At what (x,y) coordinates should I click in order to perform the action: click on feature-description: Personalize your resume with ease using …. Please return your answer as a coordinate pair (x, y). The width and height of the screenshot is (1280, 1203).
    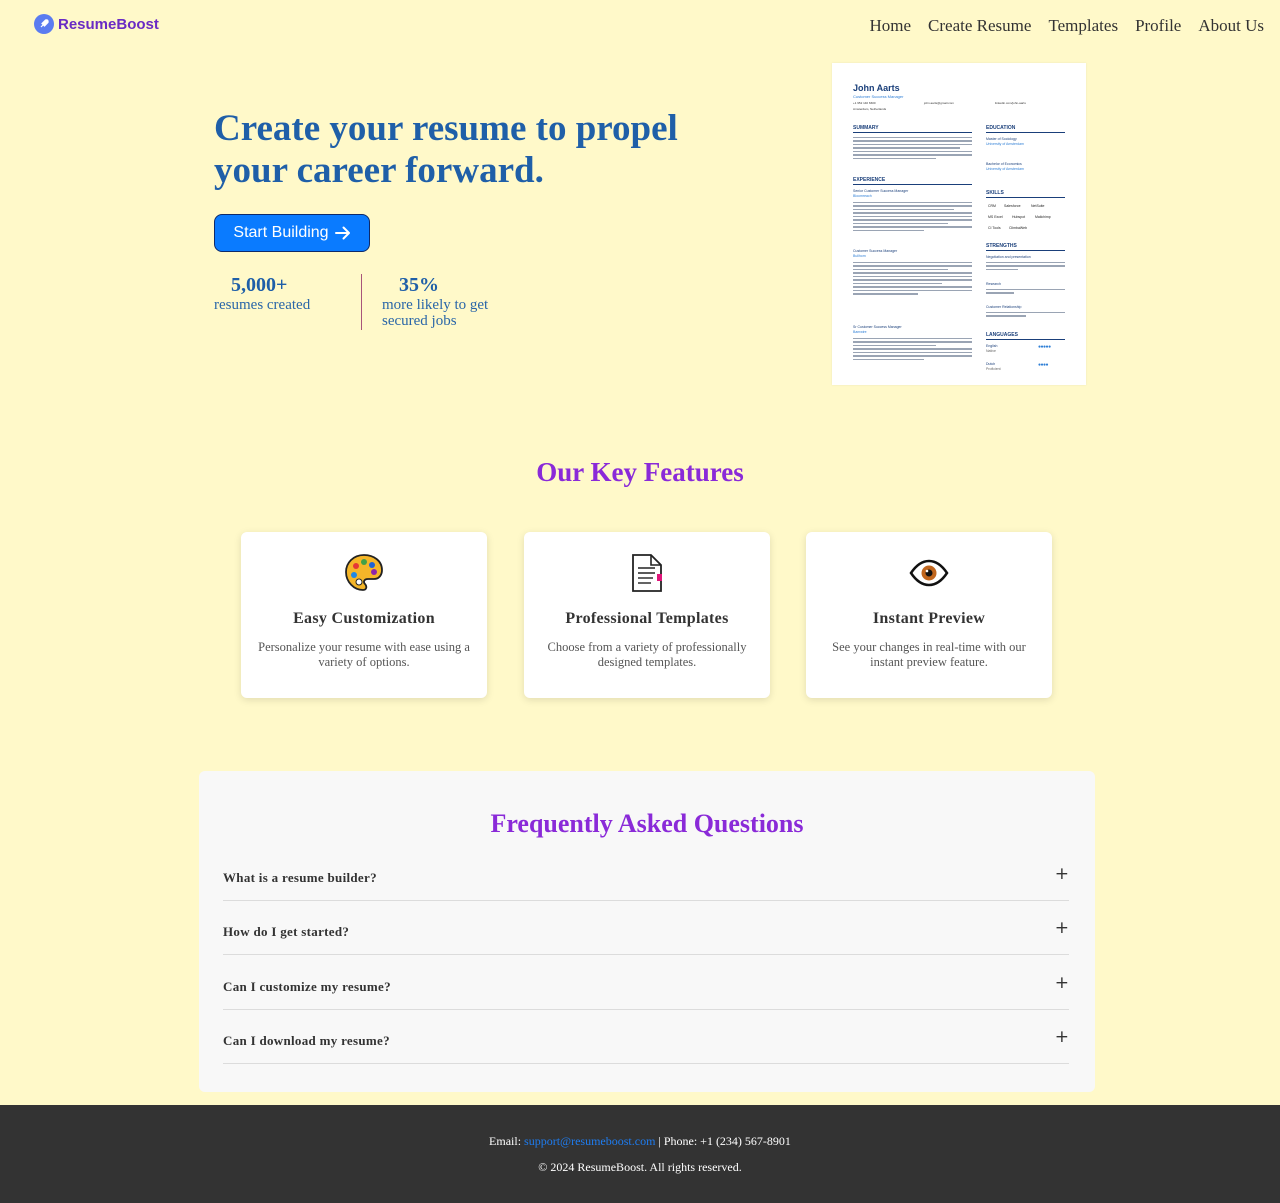
    Looking at the image, I should click on (364, 654).